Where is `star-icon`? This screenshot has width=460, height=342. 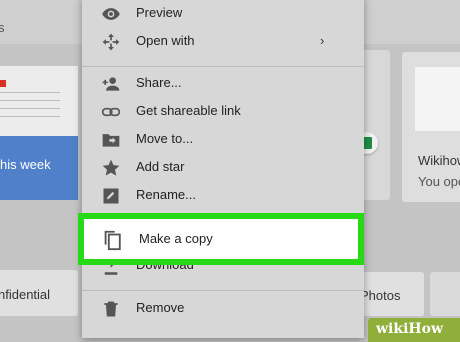
star-icon is located at coordinates (111, 167).